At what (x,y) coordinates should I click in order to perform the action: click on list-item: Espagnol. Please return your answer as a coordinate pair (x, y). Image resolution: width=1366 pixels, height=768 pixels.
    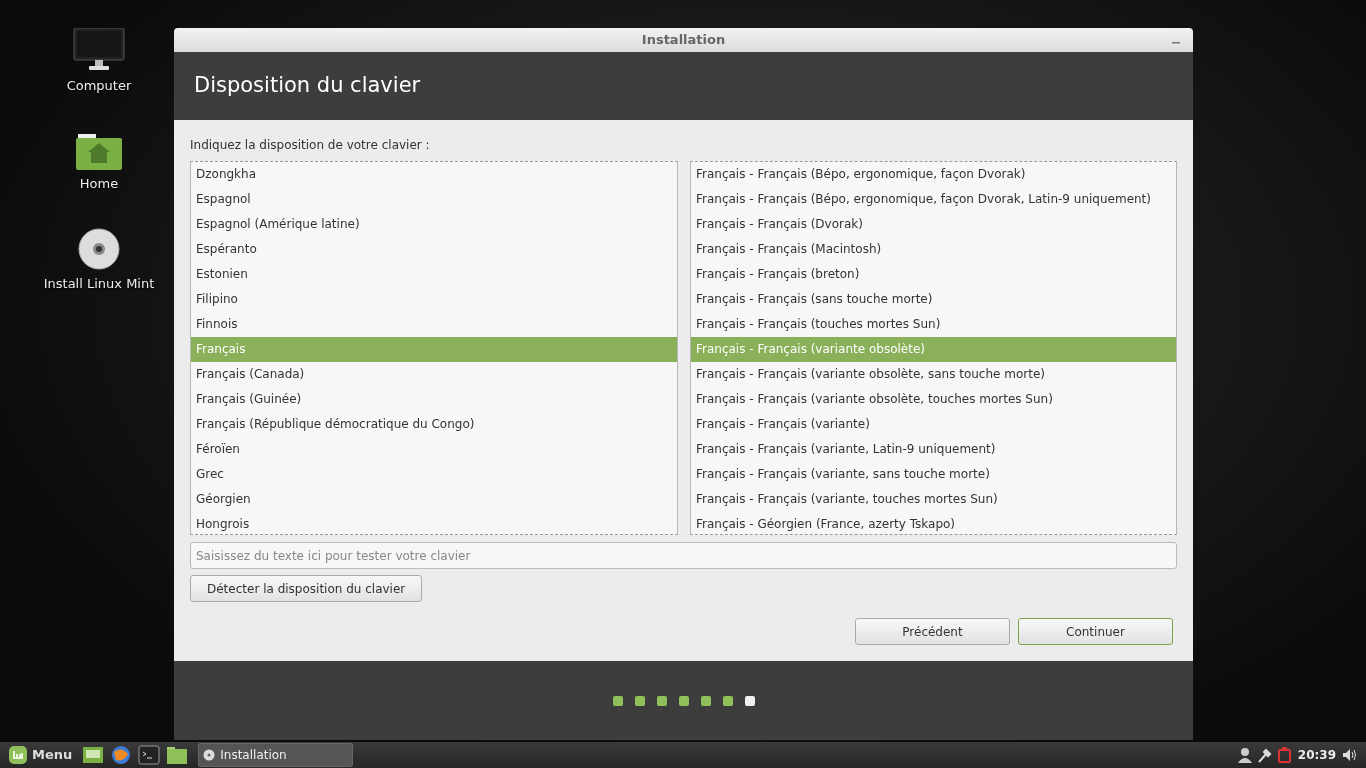
    Looking at the image, I should click on (434, 199).